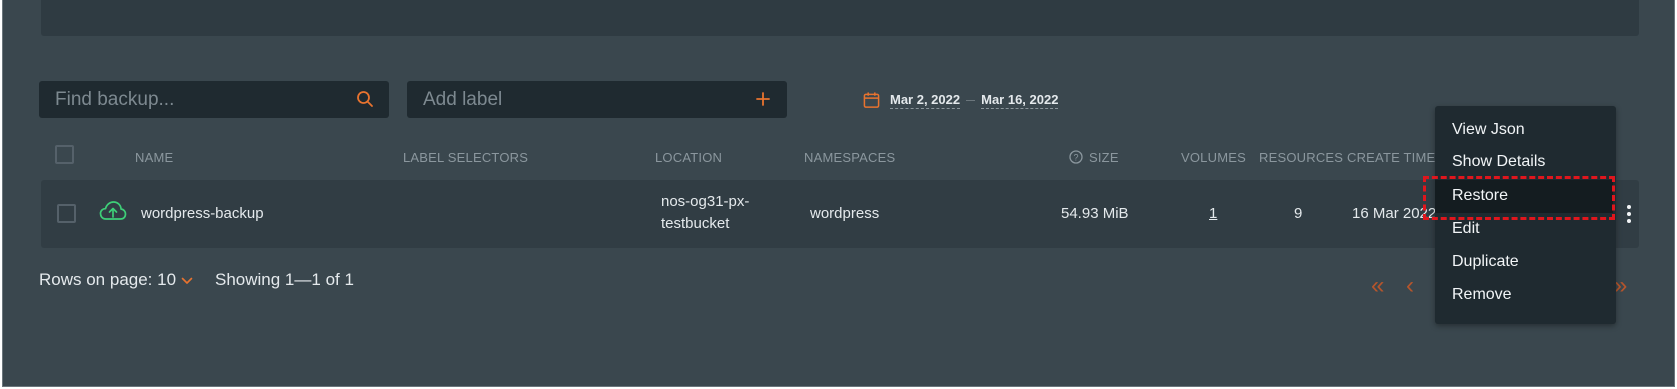  I want to click on location-line1: nos-og31-px-, so click(705, 201).